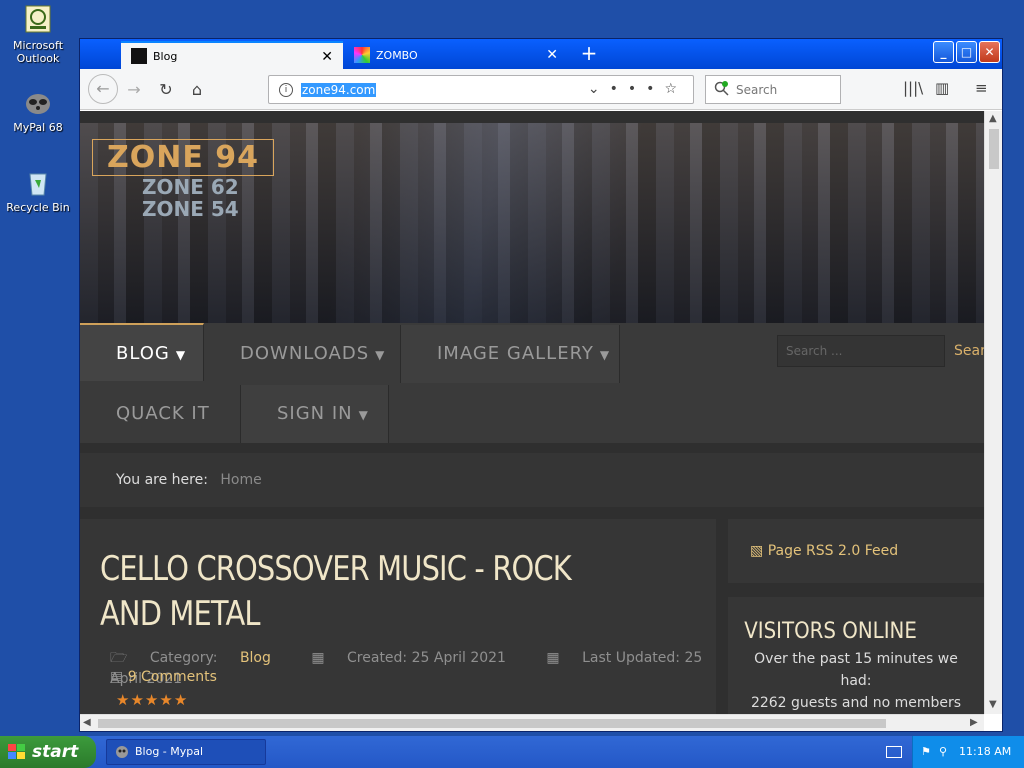 The image size is (1024, 768). Describe the element at coordinates (515, 353) in the screenshot. I see `menu-label: IMAGE GALLERY` at that location.